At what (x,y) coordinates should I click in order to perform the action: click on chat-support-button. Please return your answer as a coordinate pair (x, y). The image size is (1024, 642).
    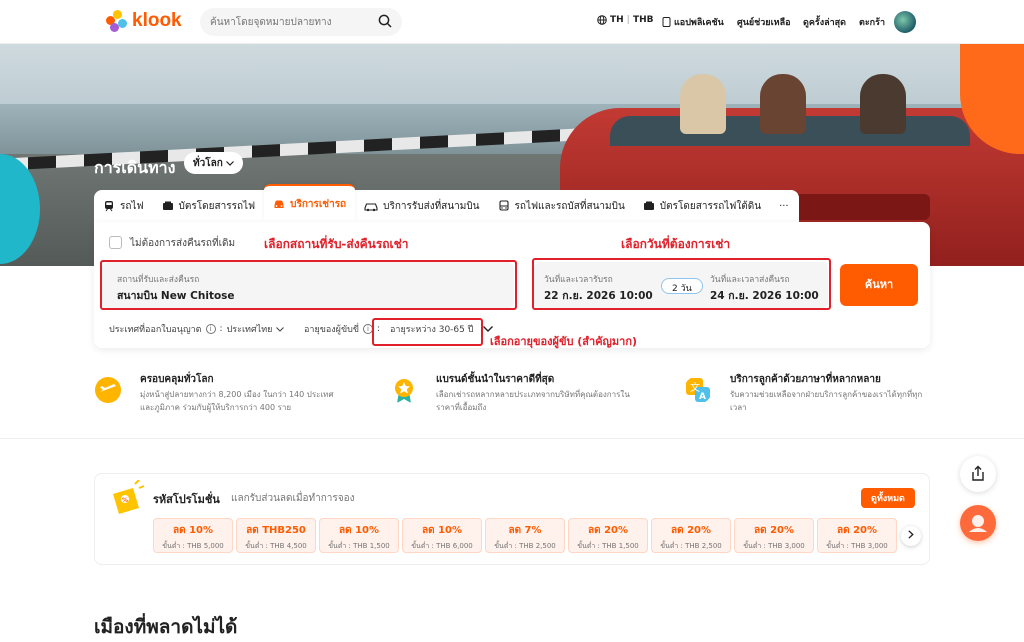
    Looking at the image, I should click on (978, 523).